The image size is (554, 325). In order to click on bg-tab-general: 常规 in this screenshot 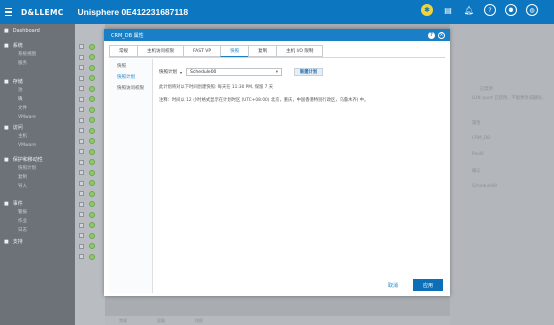, I will do `click(123, 321)`.